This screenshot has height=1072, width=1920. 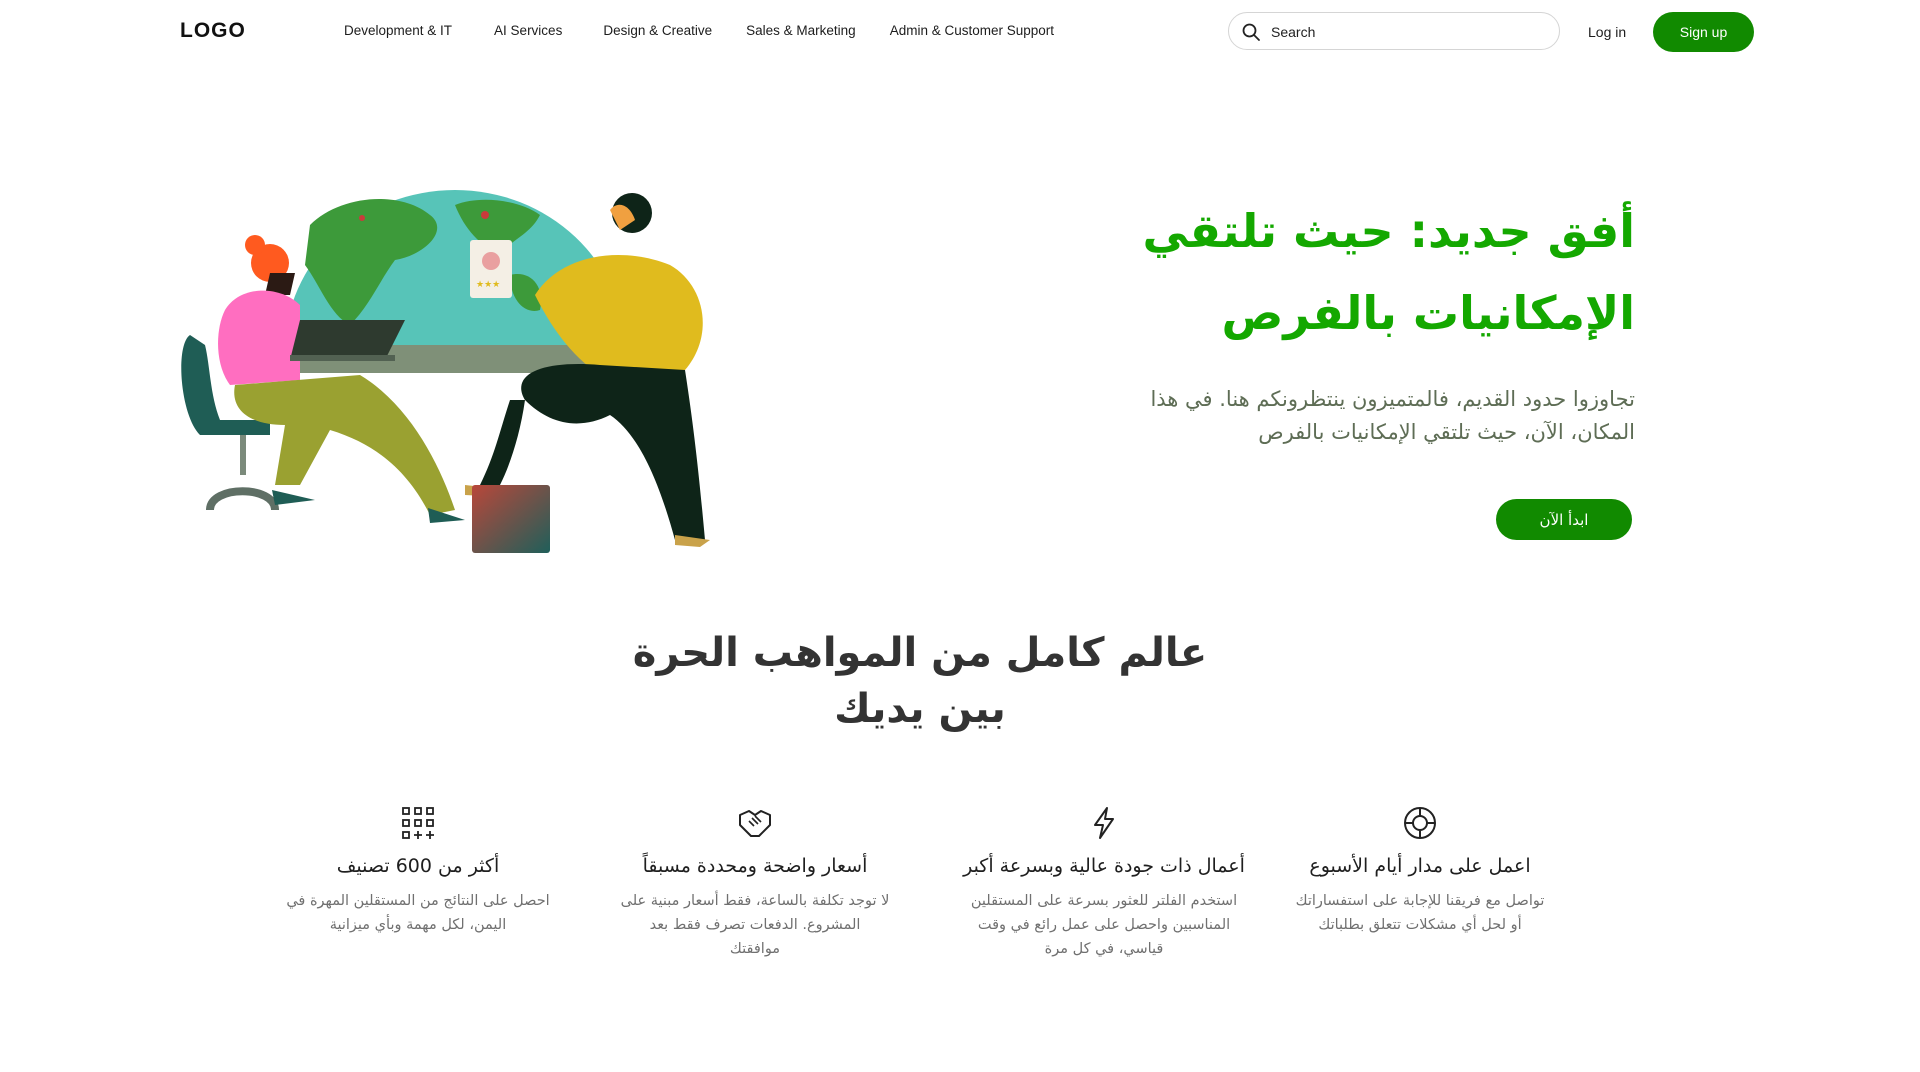 I want to click on feature-desc-line: اليمن، لكل مهمة وبأي ميزانية, so click(x=418, y=925).